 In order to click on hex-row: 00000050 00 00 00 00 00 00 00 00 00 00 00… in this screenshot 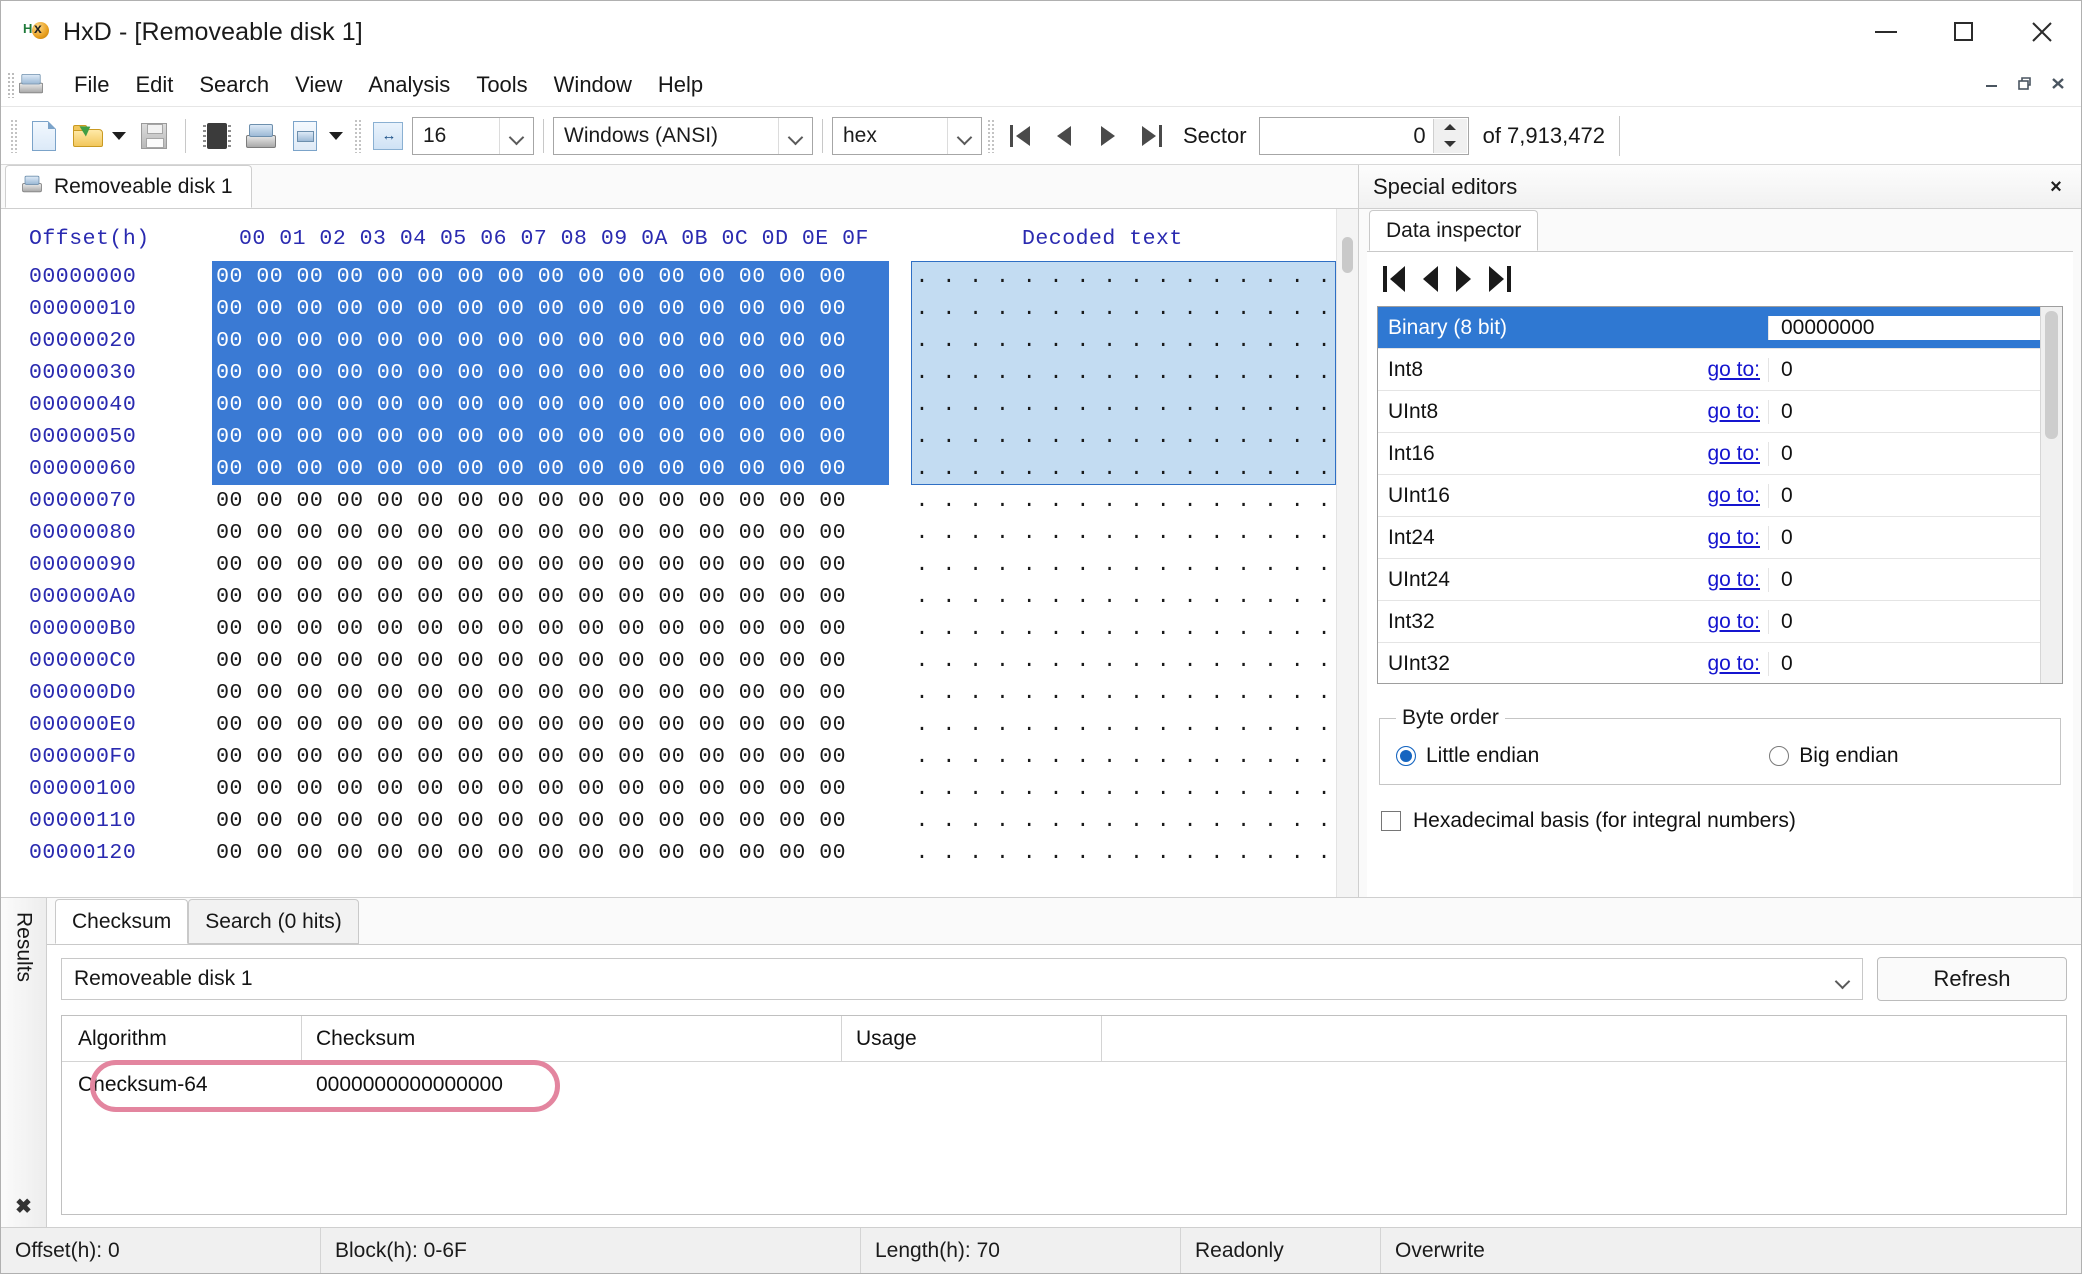, I will do `click(682, 437)`.